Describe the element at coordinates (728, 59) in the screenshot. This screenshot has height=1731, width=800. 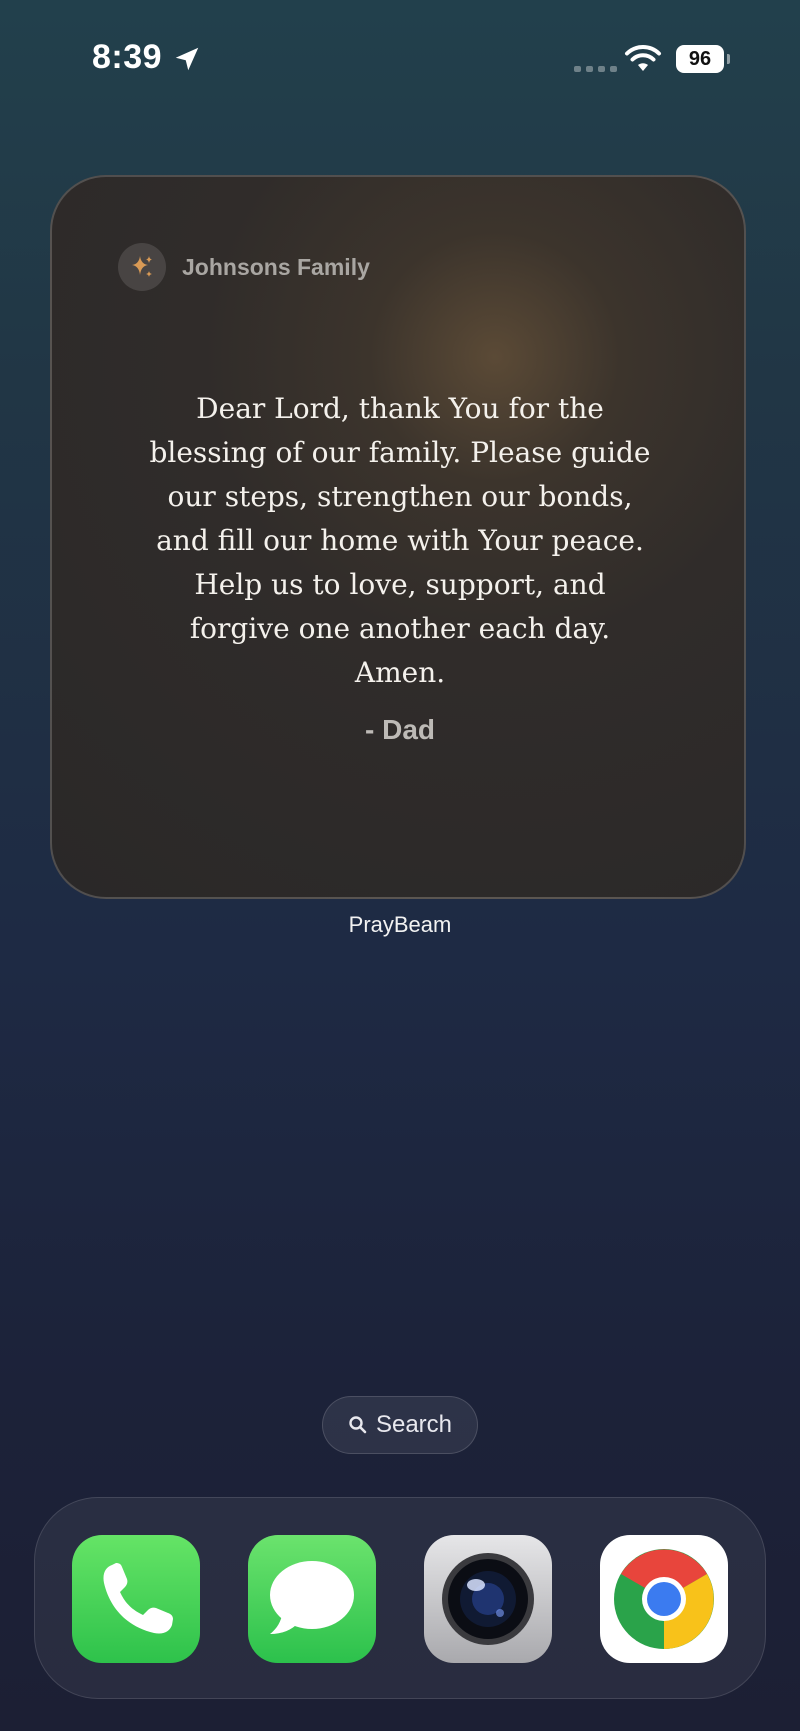
I see `battery-tip` at that location.